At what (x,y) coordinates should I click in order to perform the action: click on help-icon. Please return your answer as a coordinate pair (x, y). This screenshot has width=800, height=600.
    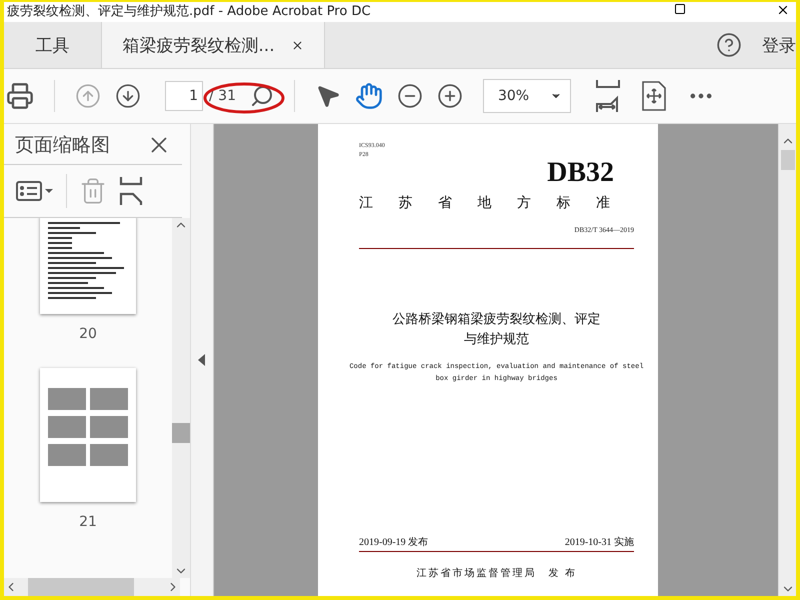
    Looking at the image, I should click on (729, 45).